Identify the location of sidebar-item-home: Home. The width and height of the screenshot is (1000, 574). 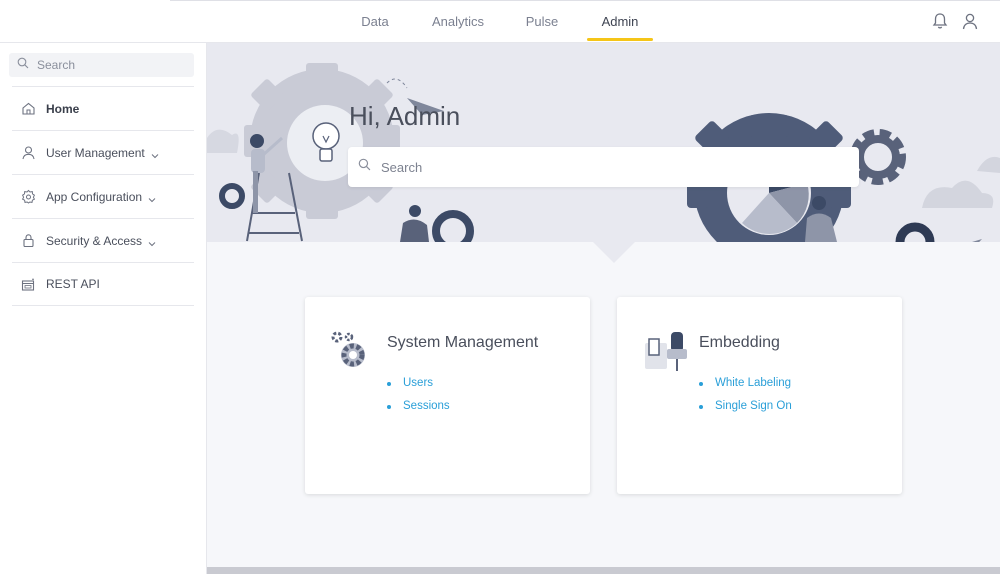
(103, 108).